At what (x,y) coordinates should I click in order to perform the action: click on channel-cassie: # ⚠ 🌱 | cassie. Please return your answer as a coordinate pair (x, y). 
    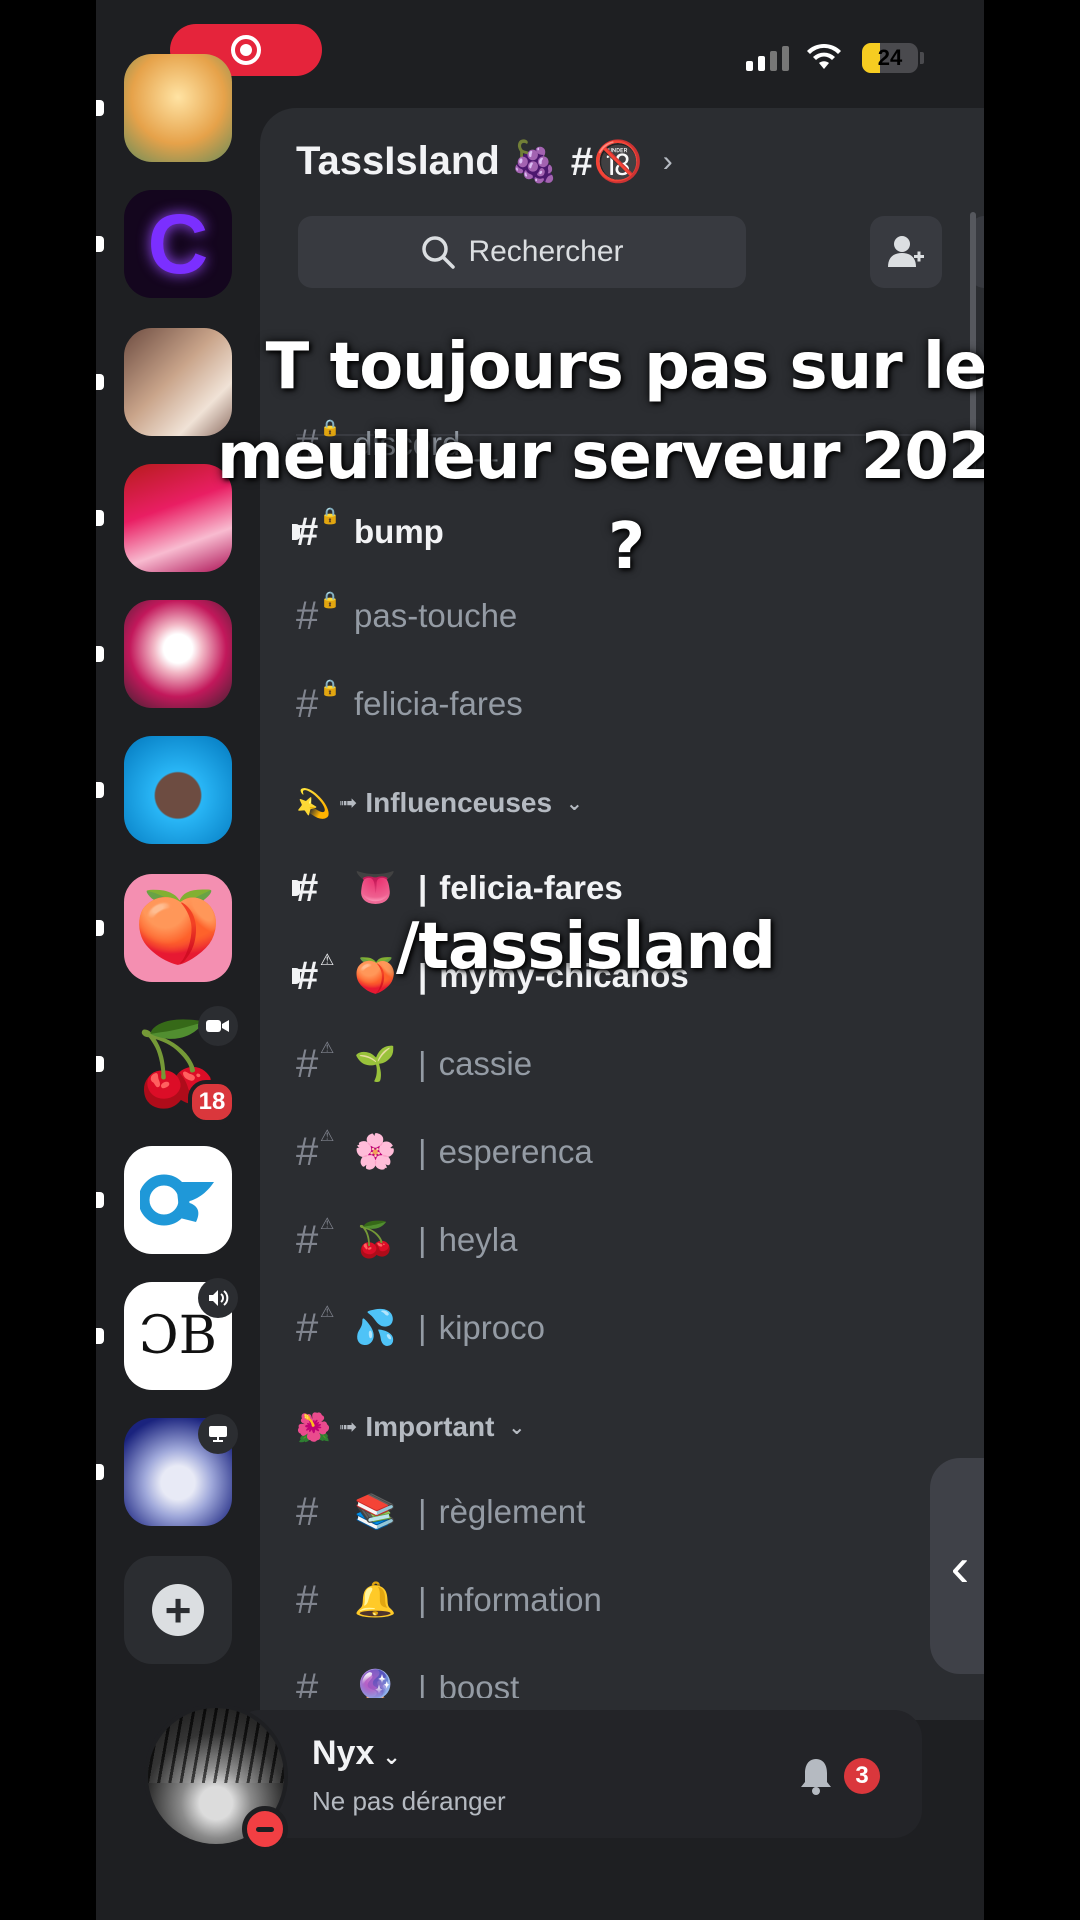
    Looking at the image, I should click on (414, 1064).